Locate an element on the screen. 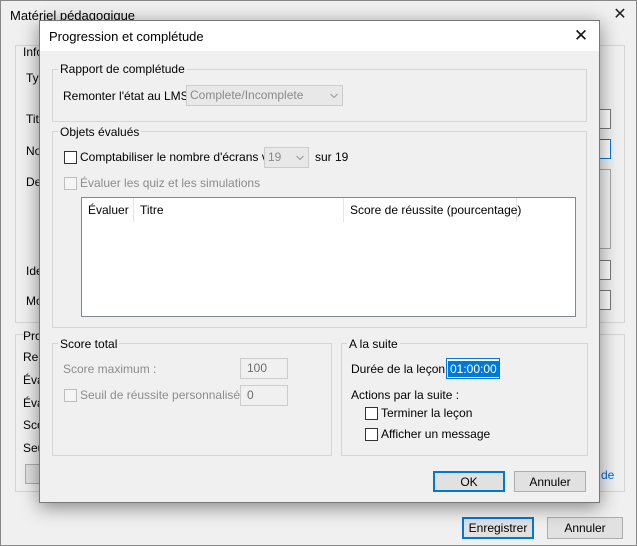  custom-threshold-input: 0 is located at coordinates (264, 395).